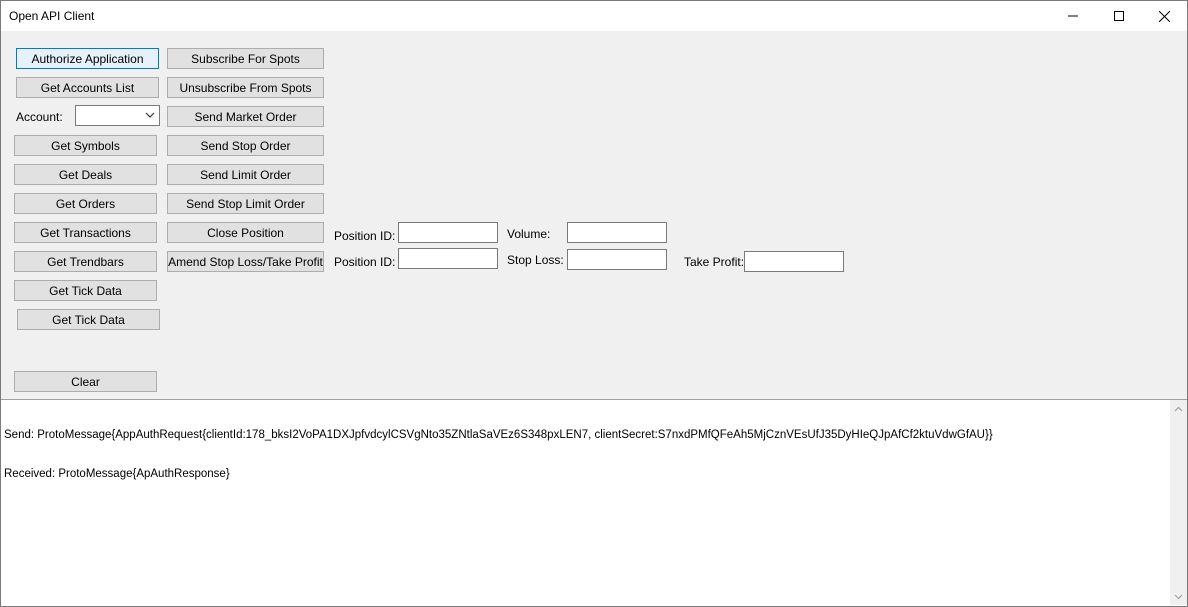  Describe the element at coordinates (1178, 502) in the screenshot. I see `log-scrollbar` at that location.